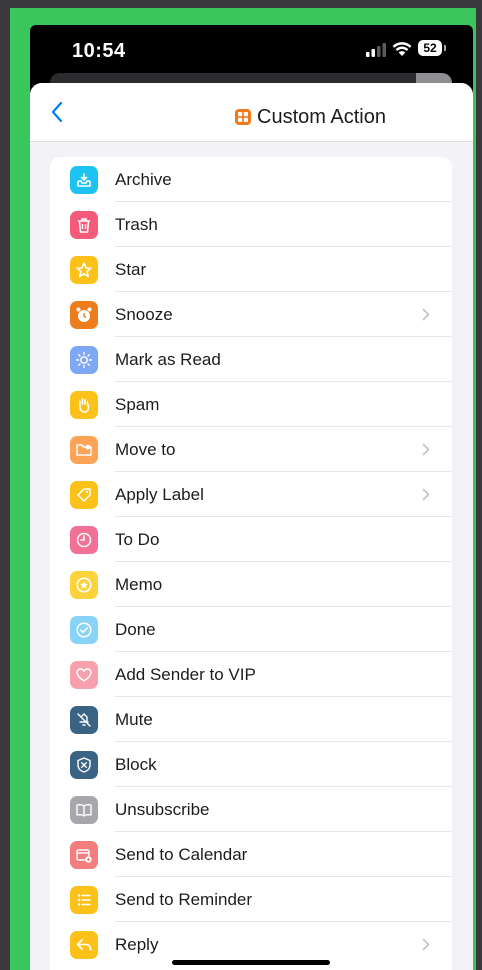 The width and height of the screenshot is (482, 970). I want to click on trash-icon, so click(84, 225).